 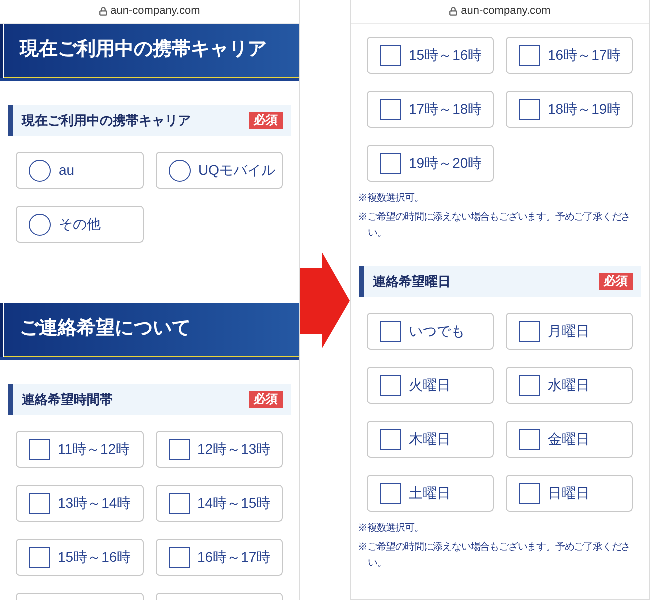 I want to click on radio-option: その他, so click(x=80, y=224).